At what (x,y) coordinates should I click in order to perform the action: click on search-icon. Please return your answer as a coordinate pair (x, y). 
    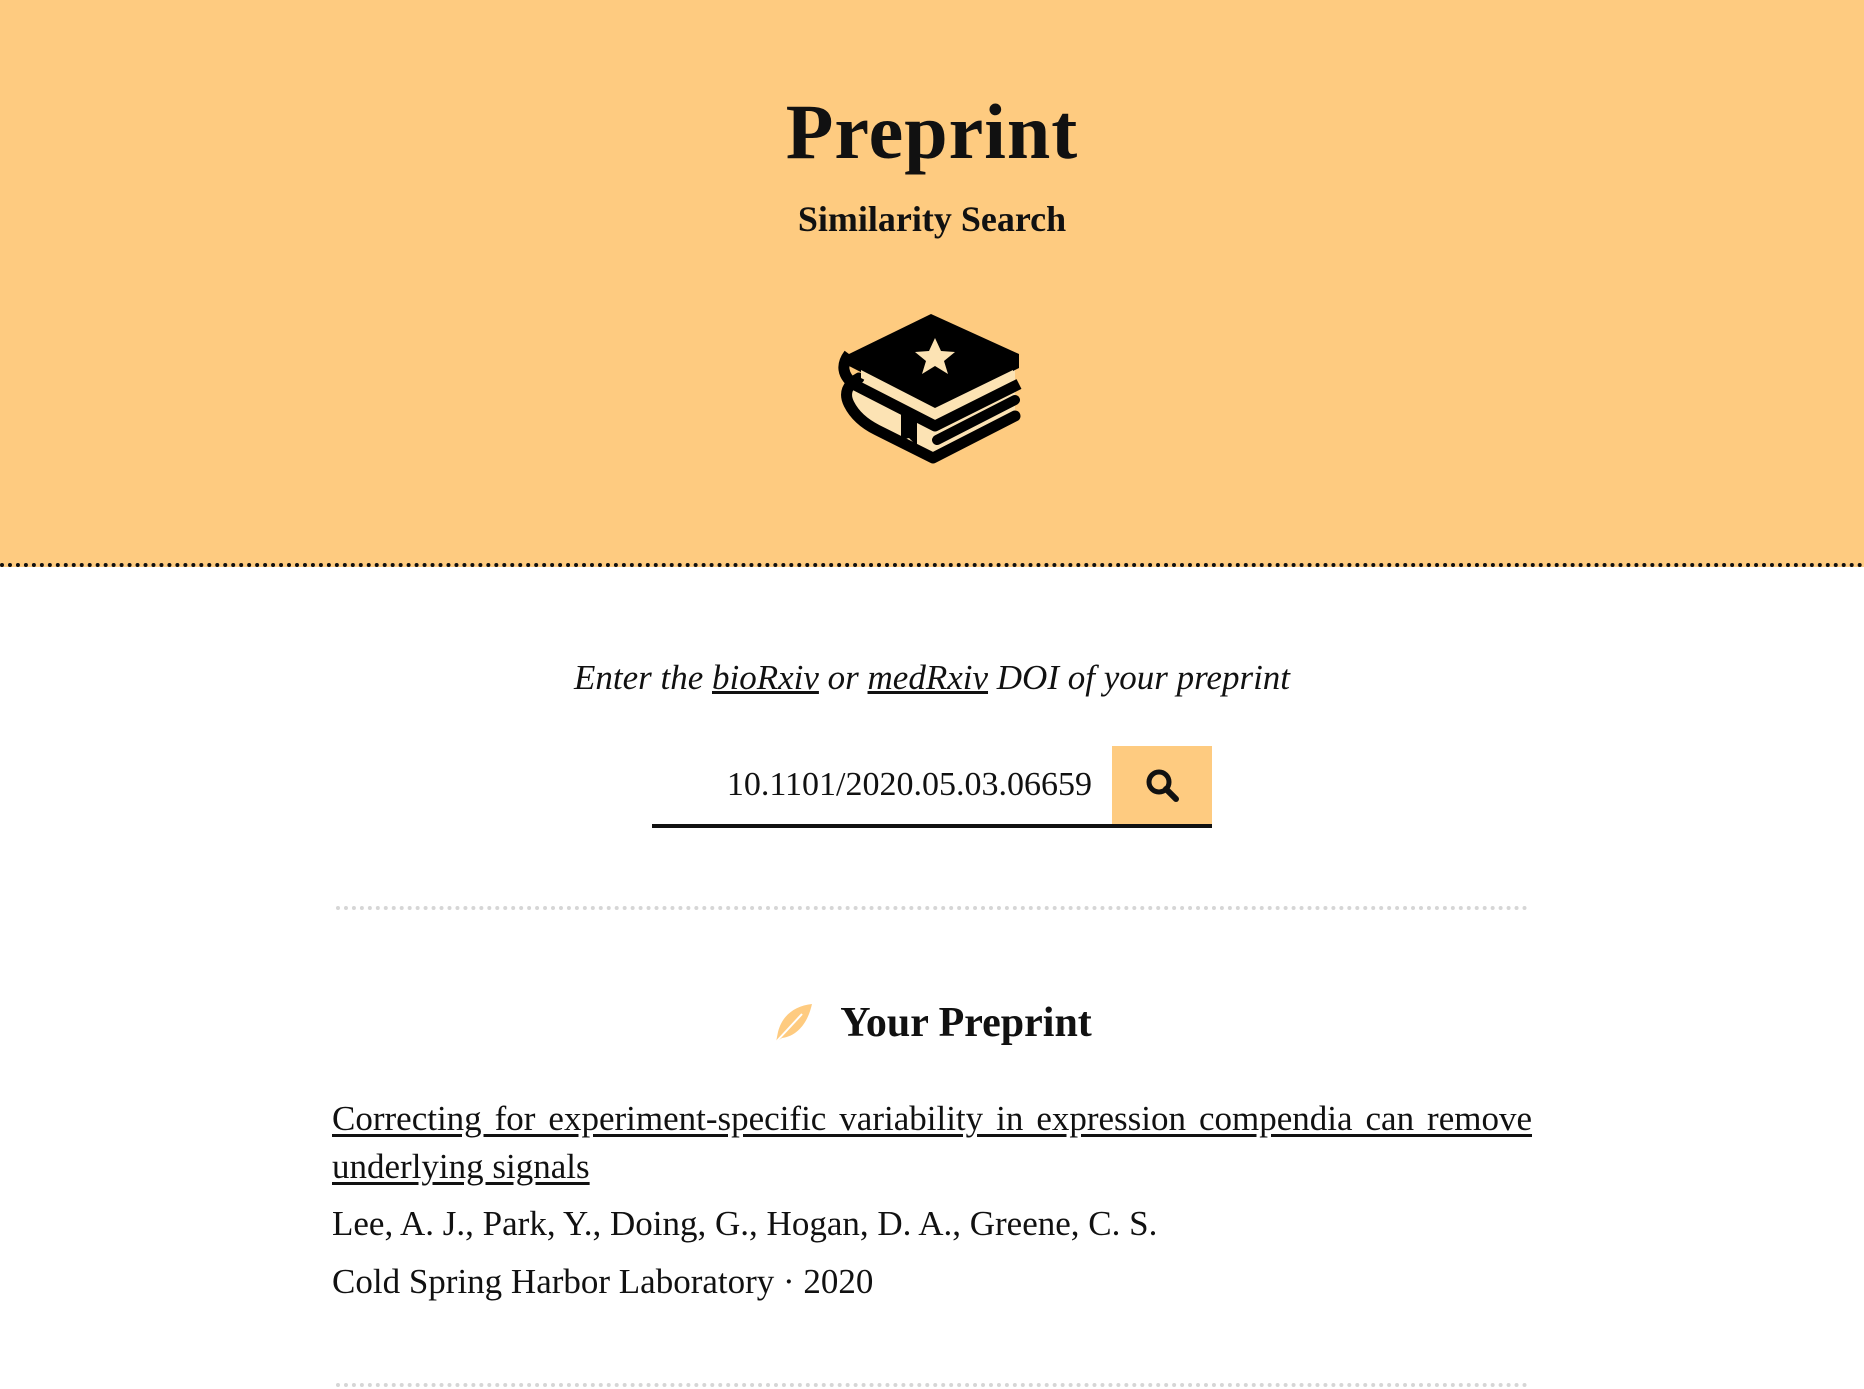
    Looking at the image, I should click on (1162, 785).